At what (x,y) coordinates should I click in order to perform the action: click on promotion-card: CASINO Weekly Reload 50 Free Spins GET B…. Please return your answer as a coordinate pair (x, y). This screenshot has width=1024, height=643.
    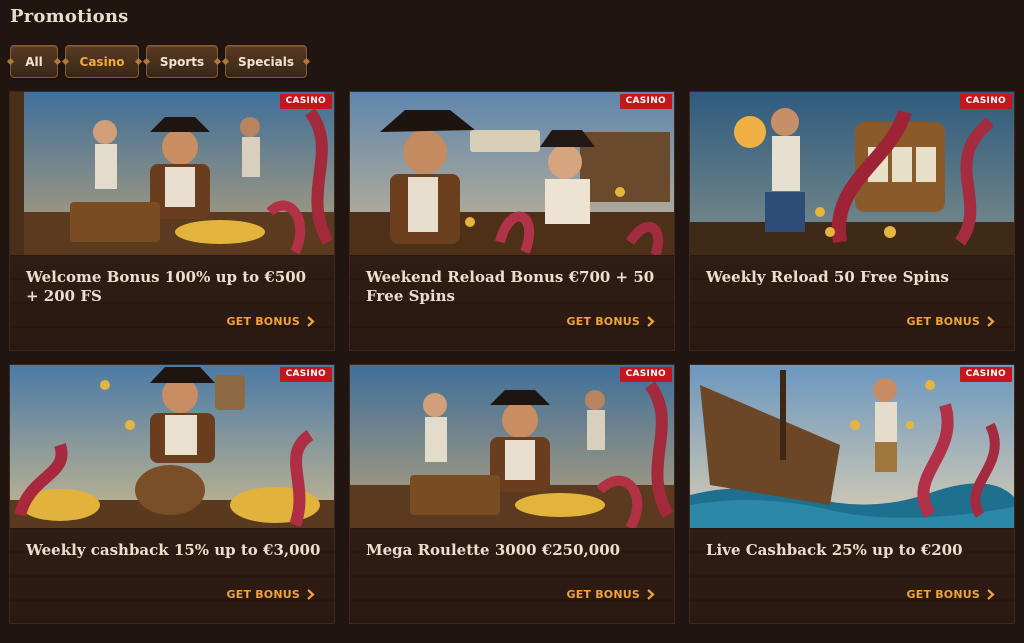
    Looking at the image, I should click on (852, 221).